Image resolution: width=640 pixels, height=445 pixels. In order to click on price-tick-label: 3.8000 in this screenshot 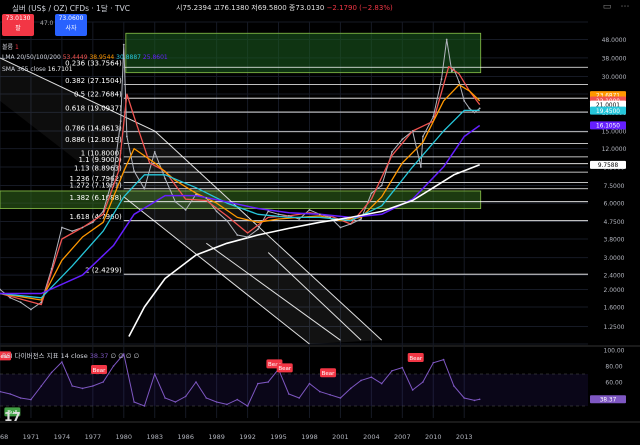, I will do `click(614, 240)`.